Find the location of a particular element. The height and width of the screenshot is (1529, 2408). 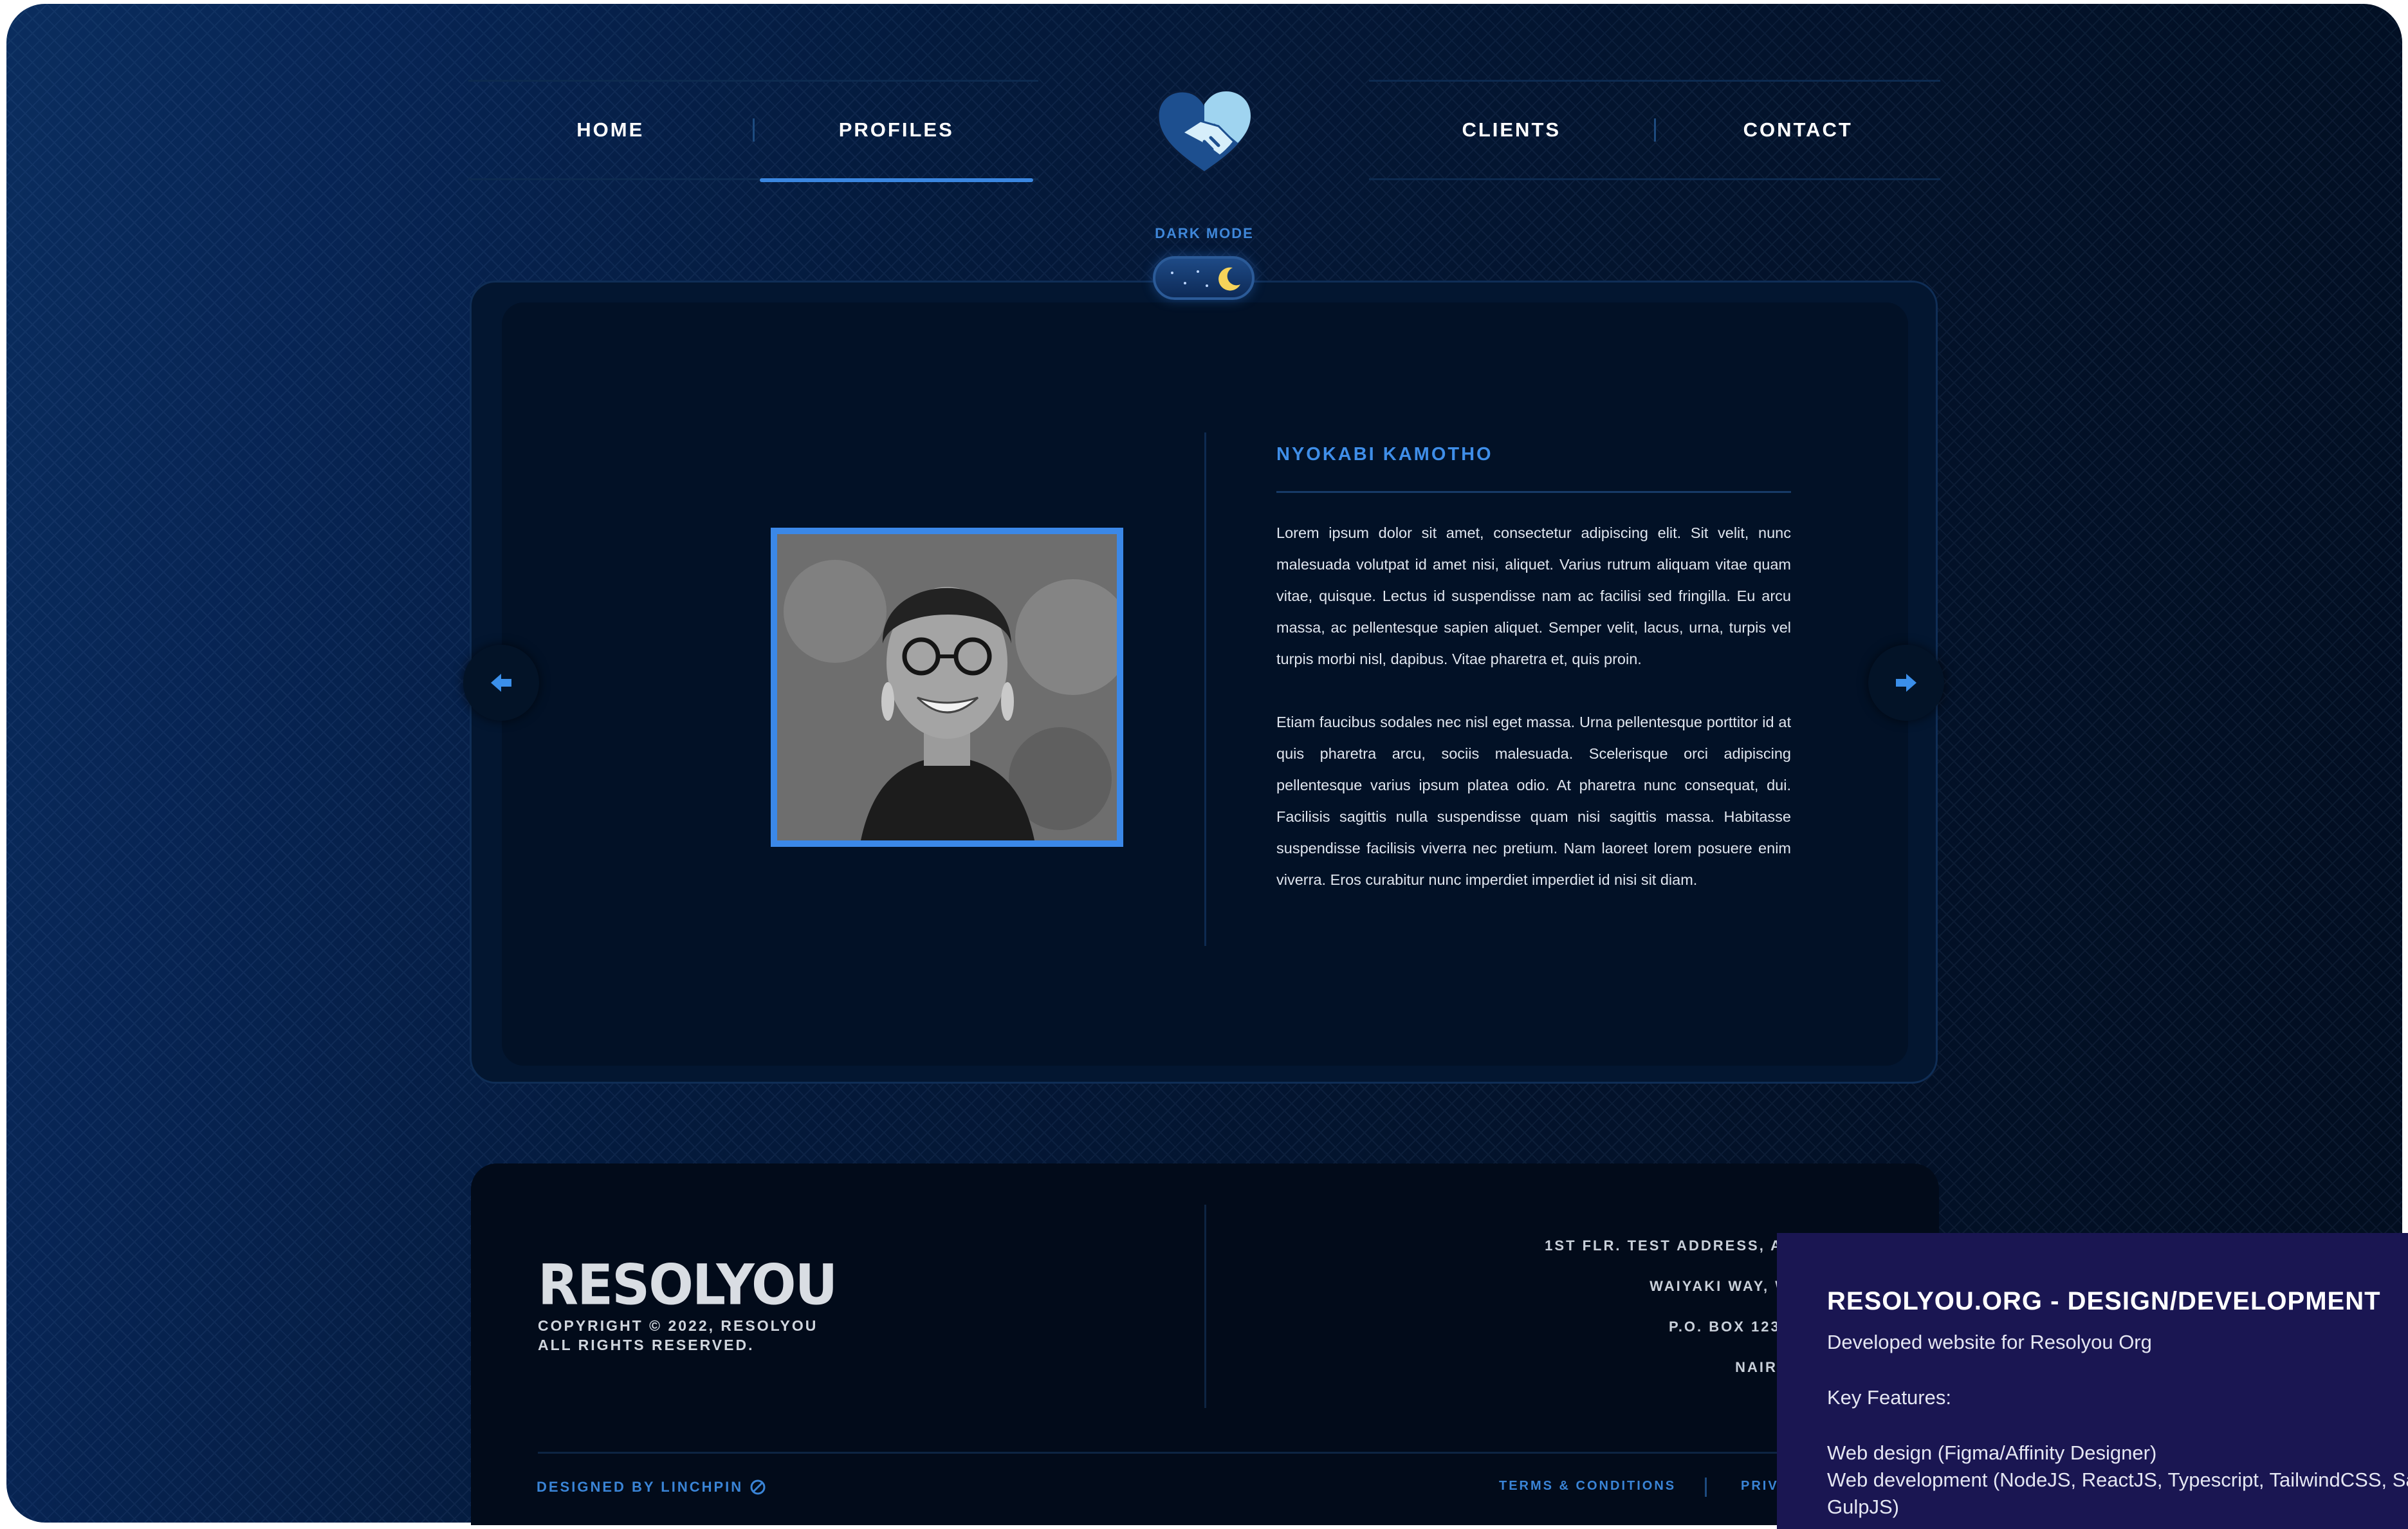

name-divider is located at coordinates (1533, 492).